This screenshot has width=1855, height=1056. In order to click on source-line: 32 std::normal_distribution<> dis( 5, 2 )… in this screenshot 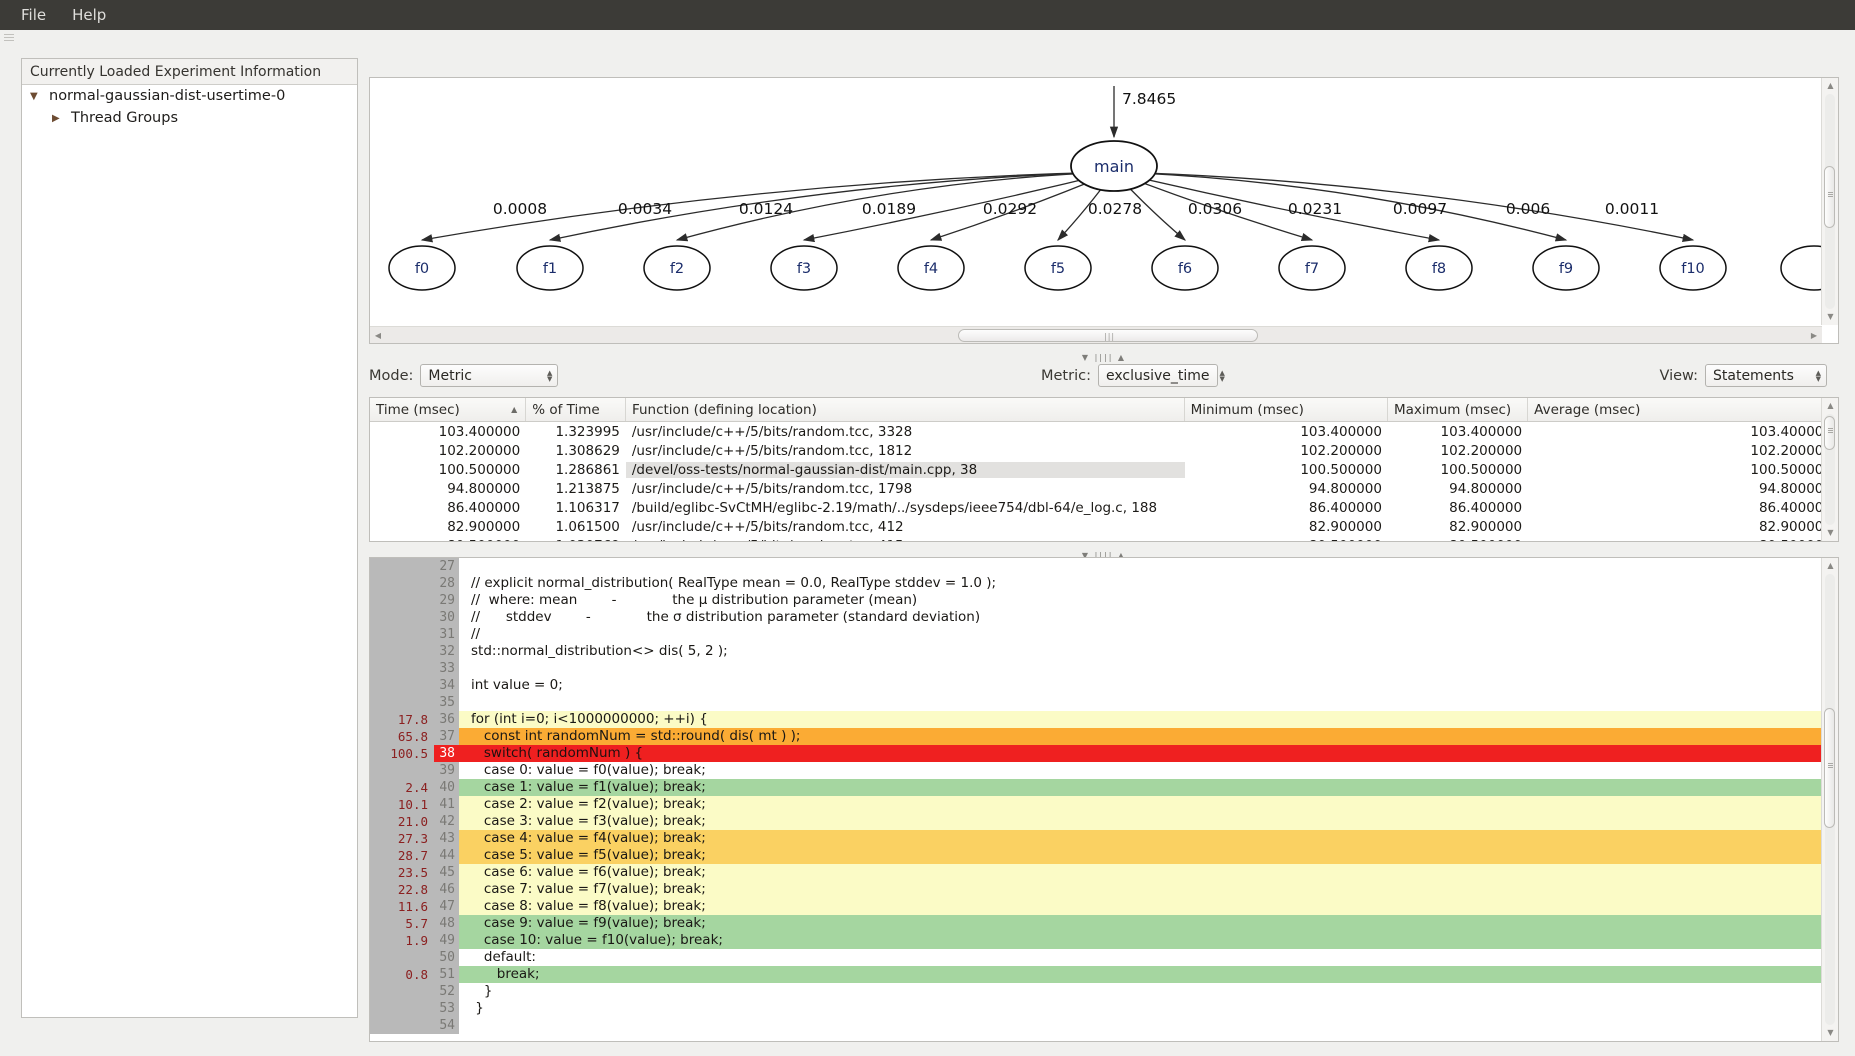, I will do `click(1095, 651)`.